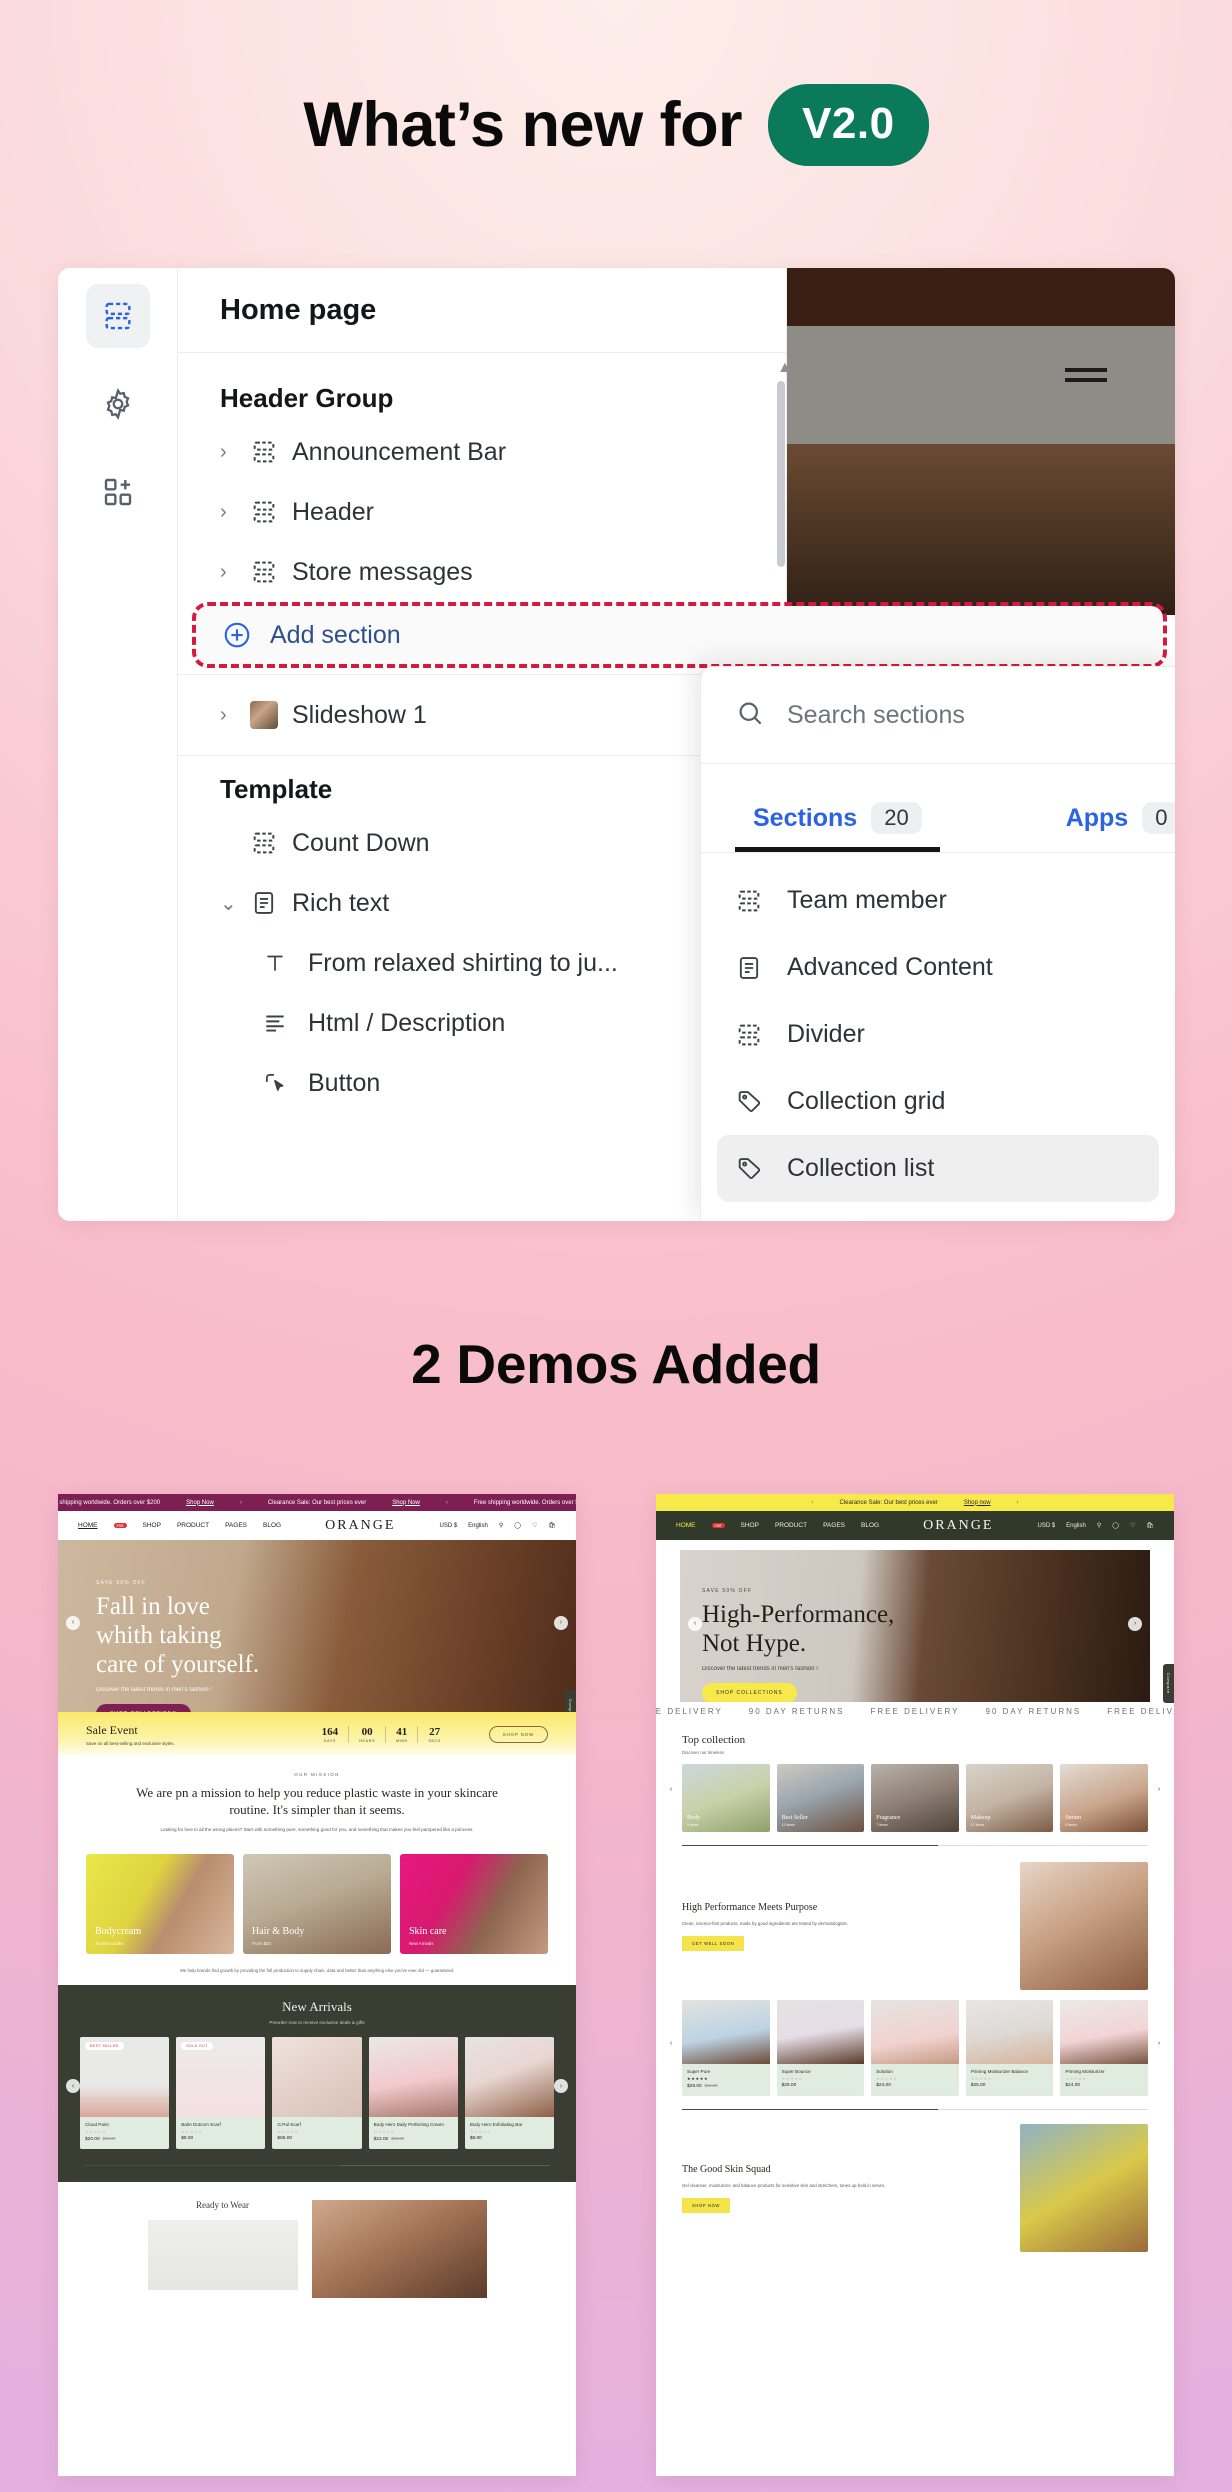 The height and width of the screenshot is (2492, 1232). What do you see at coordinates (96, 2131) in the screenshot?
I see `rating-stars: ☆☆☆☆☆` at bounding box center [96, 2131].